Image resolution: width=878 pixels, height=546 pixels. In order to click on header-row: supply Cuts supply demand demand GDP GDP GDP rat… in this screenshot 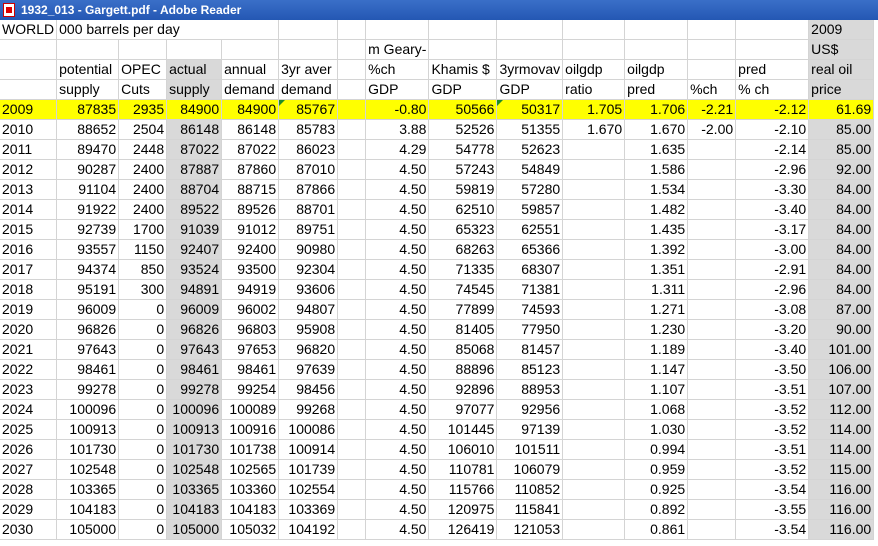, I will do `click(437, 89)`.